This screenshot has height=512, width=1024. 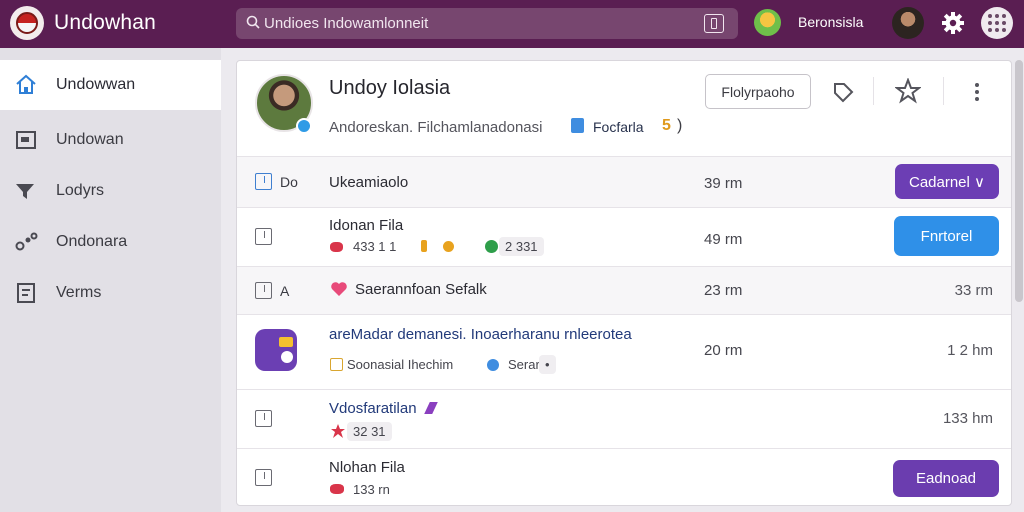 I want to click on row-title: Idonan Fila, so click(x=366, y=225).